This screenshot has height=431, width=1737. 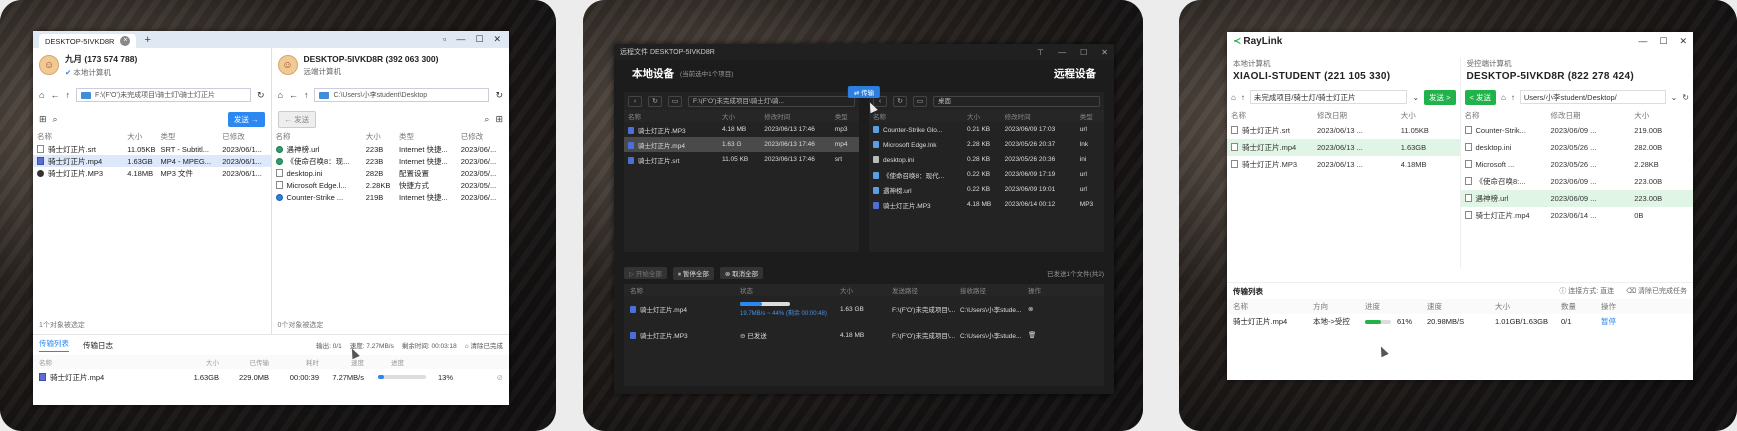 What do you see at coordinates (635, 101) in the screenshot?
I see `back-icon: ‹` at bounding box center [635, 101].